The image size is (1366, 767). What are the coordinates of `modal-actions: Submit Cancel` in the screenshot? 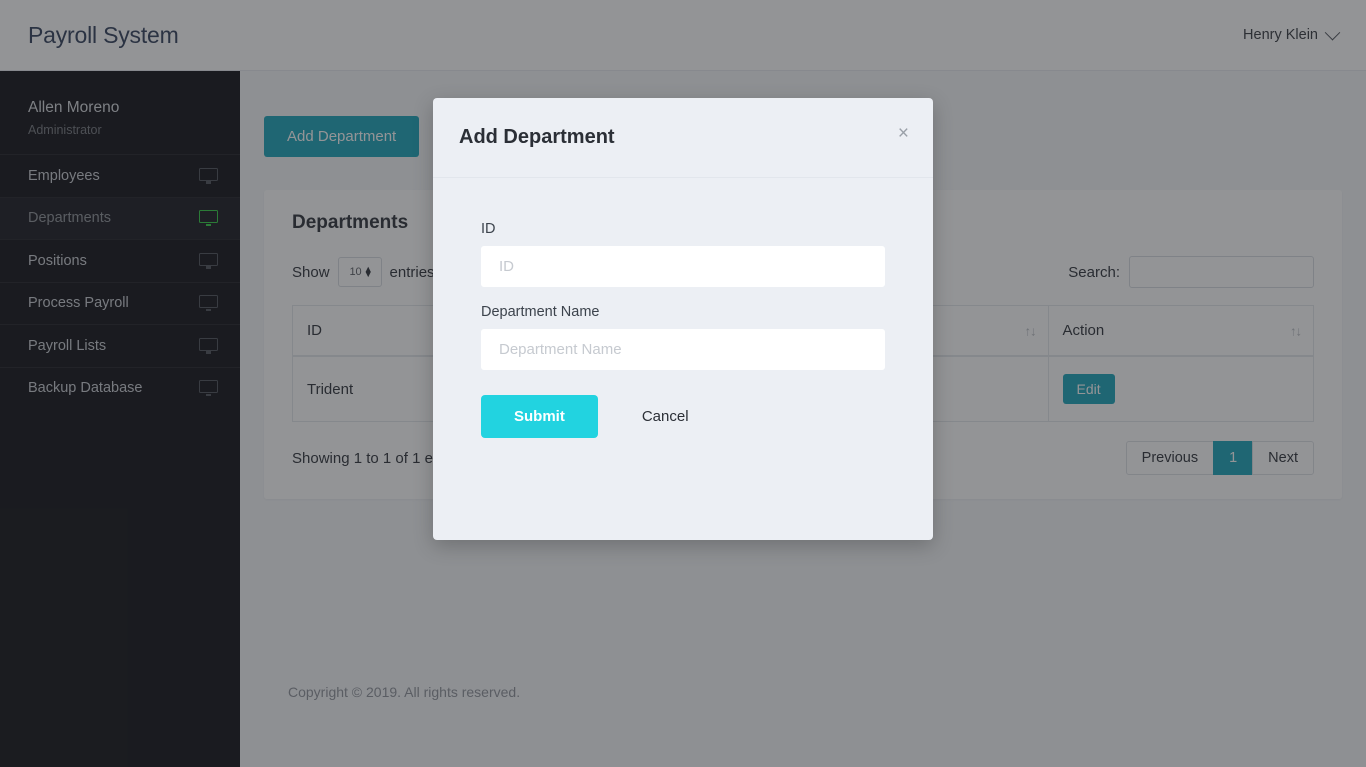 It's located at (683, 416).